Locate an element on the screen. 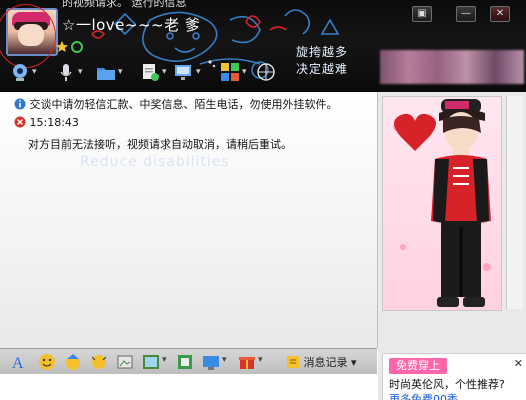 Image resolution: width=526 pixels, height=400 pixels. status-icons is located at coordinates (71, 47).